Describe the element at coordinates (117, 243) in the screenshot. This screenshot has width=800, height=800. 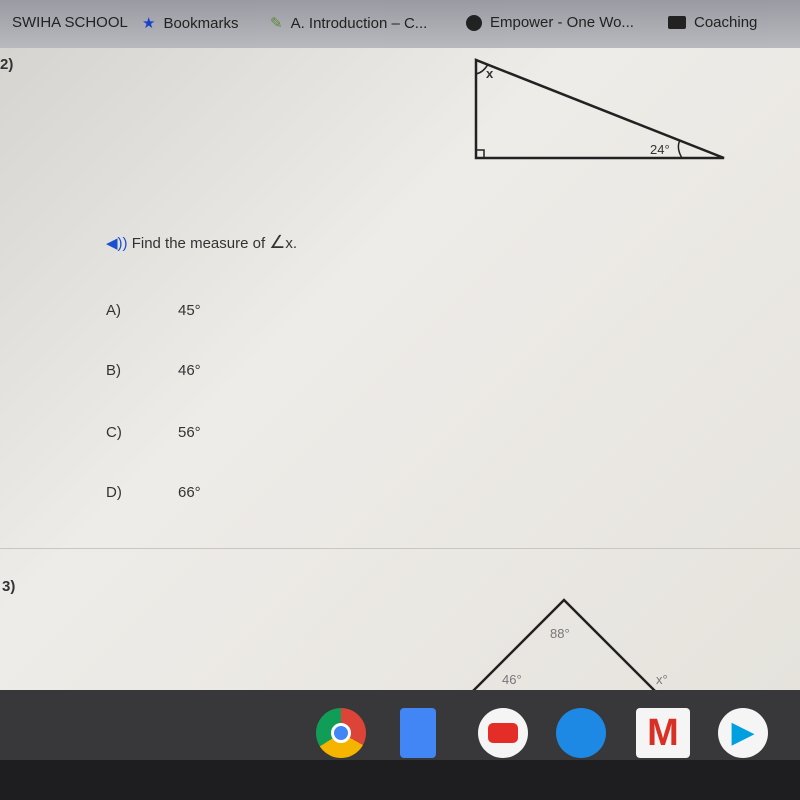
I see `speaker-icon: ◀))` at that location.